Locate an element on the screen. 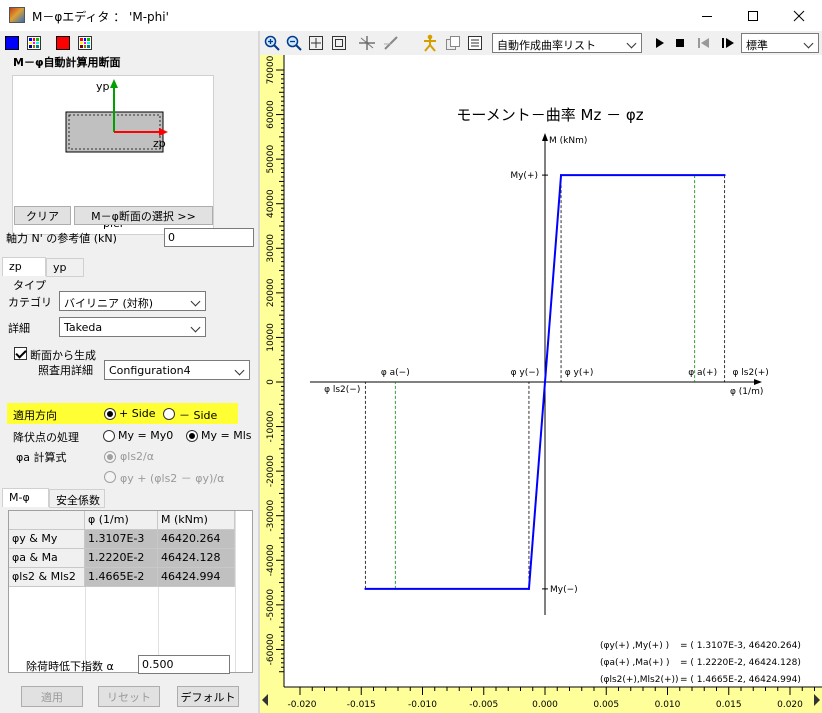 This screenshot has width=822, height=713. detail-select: Takeda is located at coordinates (132, 327).